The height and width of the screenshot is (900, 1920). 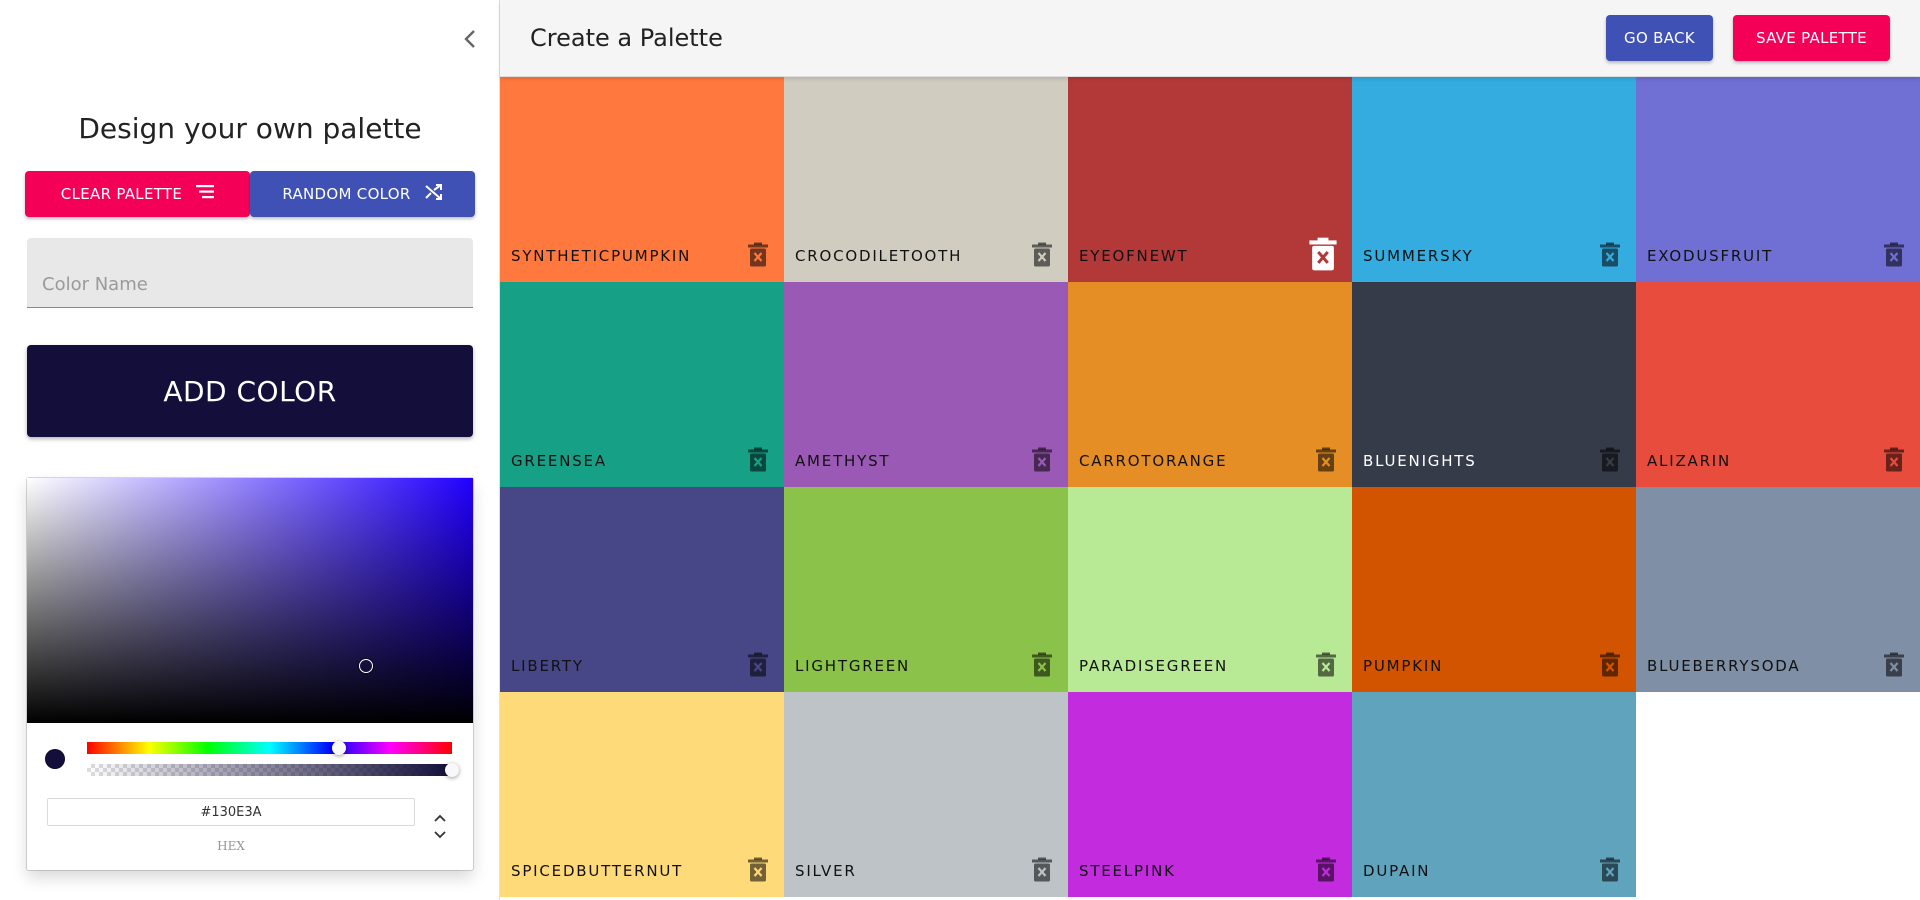 I want to click on color-box: CrocodileTooth, so click(x=926, y=179).